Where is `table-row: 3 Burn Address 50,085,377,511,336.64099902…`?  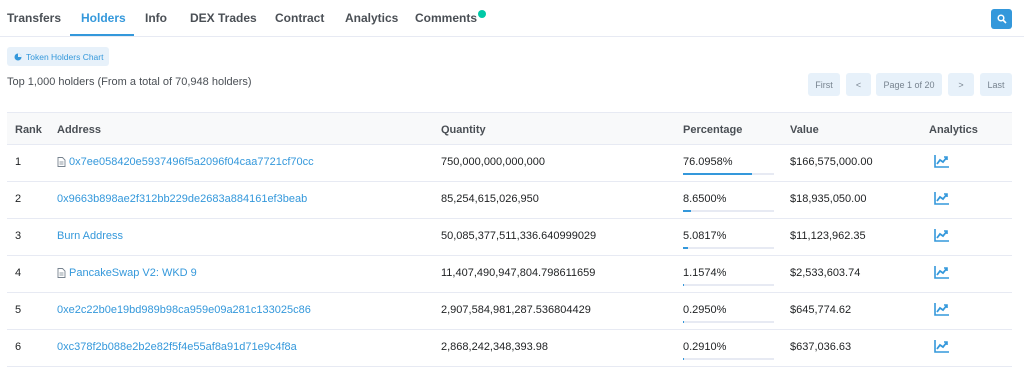 table-row: 3 Burn Address 50,085,377,511,336.64099902… is located at coordinates (509, 237).